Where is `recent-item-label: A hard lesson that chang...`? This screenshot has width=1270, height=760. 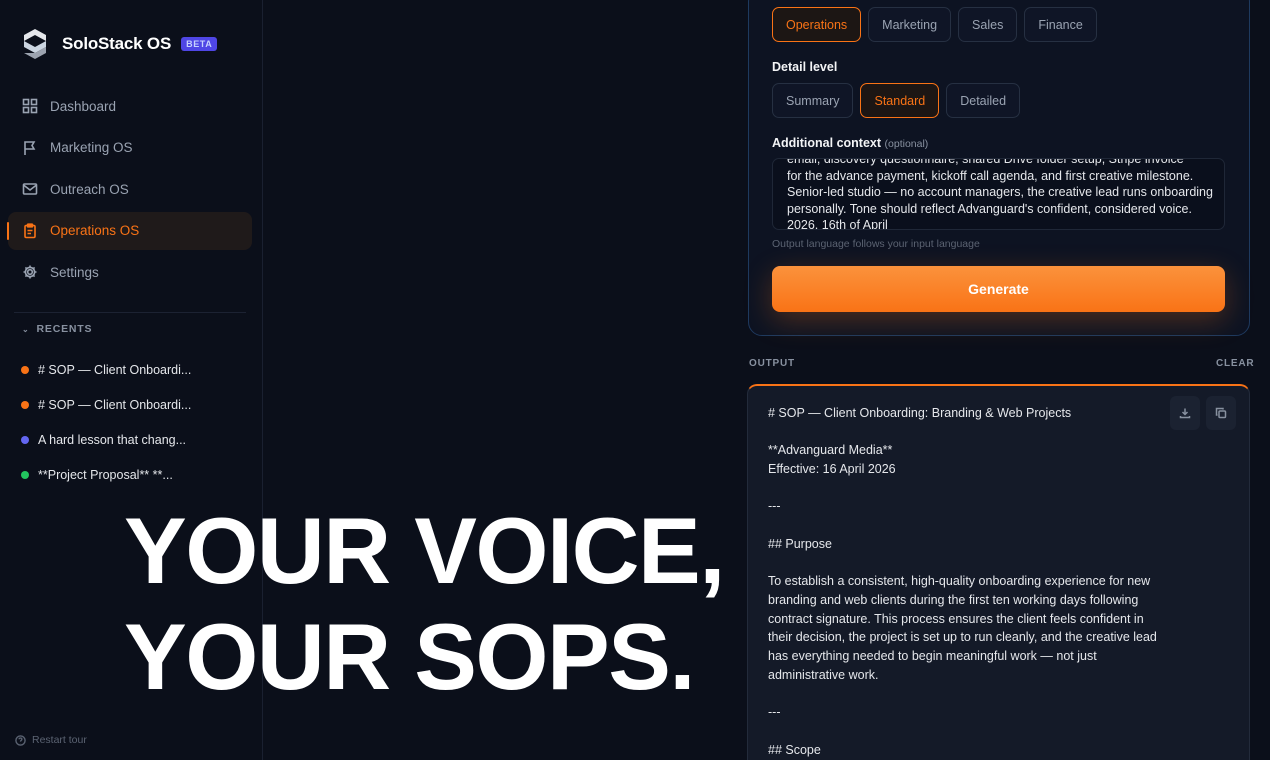
recent-item-label: A hard lesson that chang... is located at coordinates (112, 439).